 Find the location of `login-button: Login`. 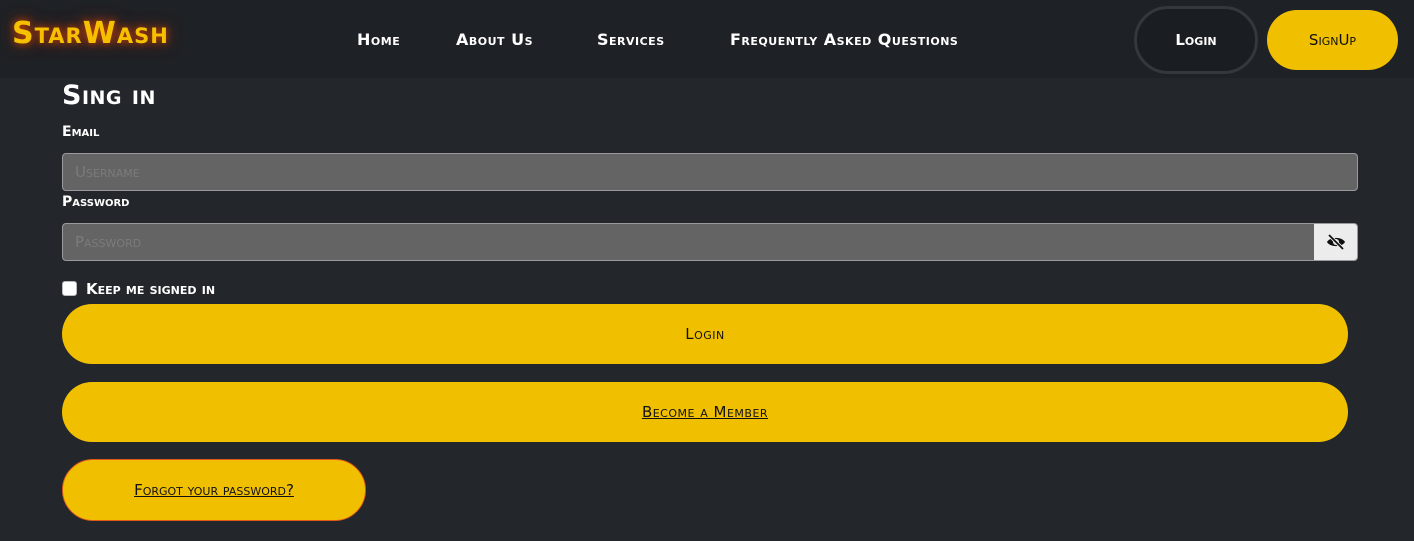

login-button: Login is located at coordinates (705, 334).